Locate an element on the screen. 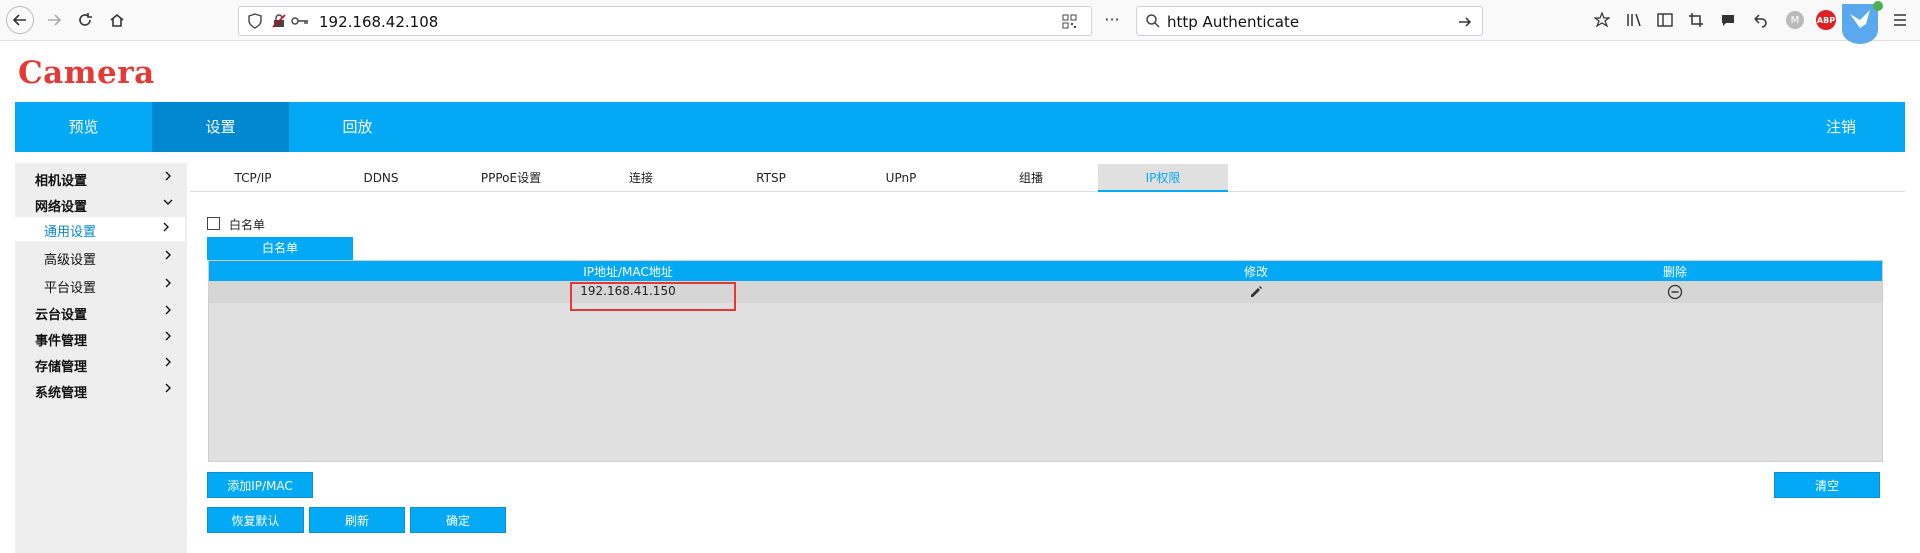 The width and height of the screenshot is (1920, 553). more-actions-icon: ··· is located at coordinates (1112, 20).